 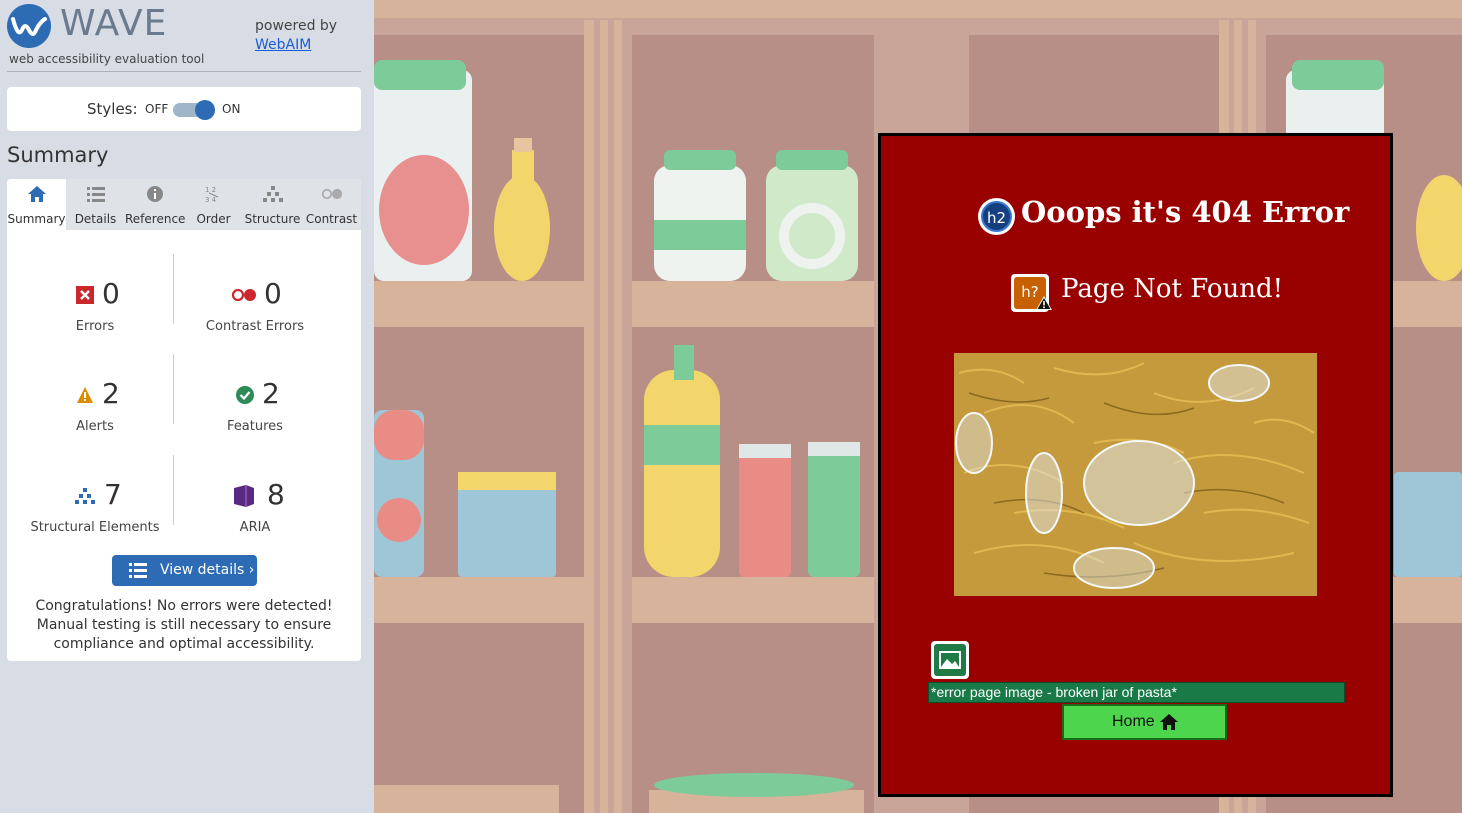 What do you see at coordinates (36, 204) in the screenshot?
I see `tab-summary: Summary` at bounding box center [36, 204].